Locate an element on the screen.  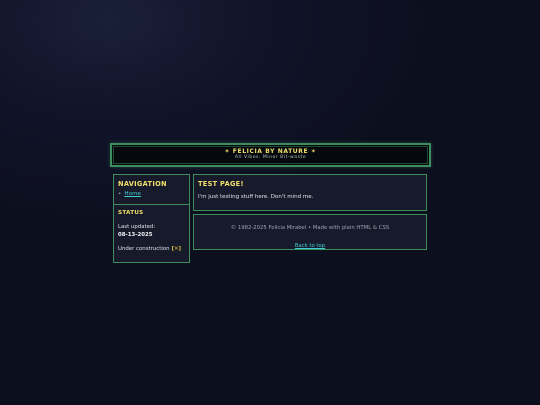
main-heading: TEST PAGE! is located at coordinates (221, 184).